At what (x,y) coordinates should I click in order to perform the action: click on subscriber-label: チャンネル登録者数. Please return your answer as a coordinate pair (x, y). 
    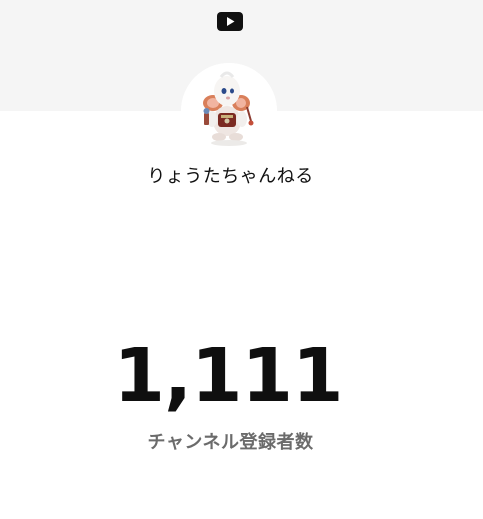
    Looking at the image, I should click on (230, 442).